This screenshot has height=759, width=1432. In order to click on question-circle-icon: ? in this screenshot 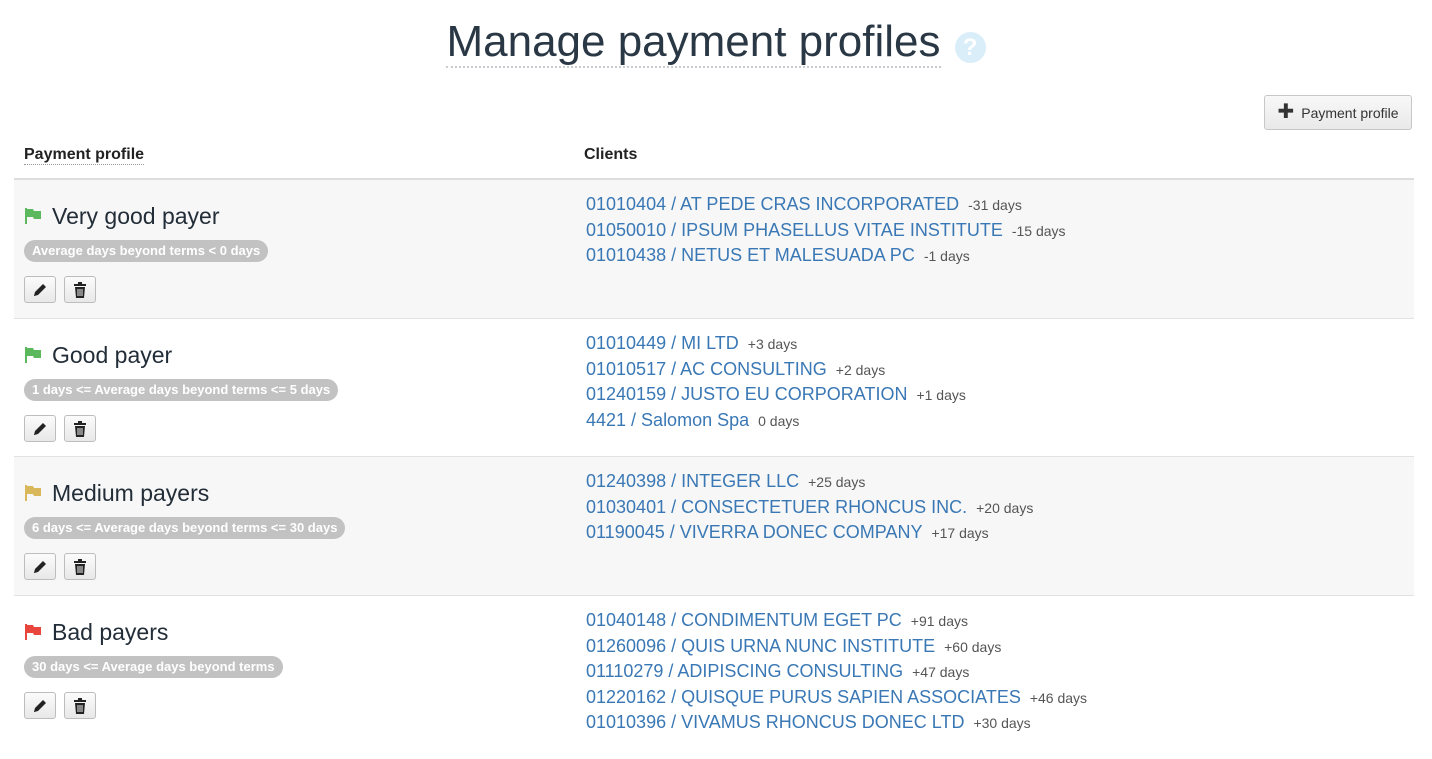, I will do `click(970, 48)`.